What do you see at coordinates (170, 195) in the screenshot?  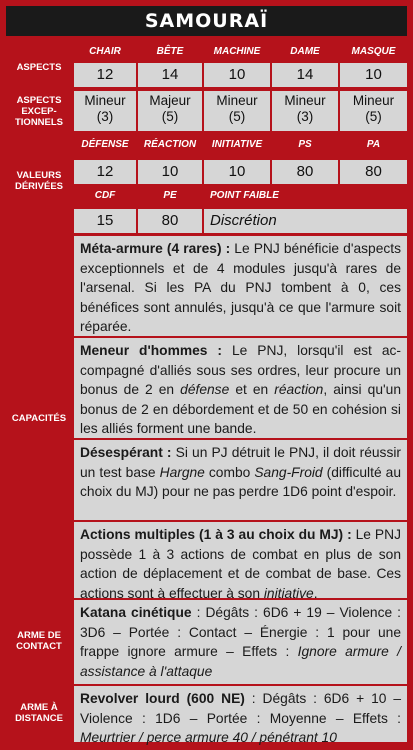 I see `derived-header-pe: PE` at bounding box center [170, 195].